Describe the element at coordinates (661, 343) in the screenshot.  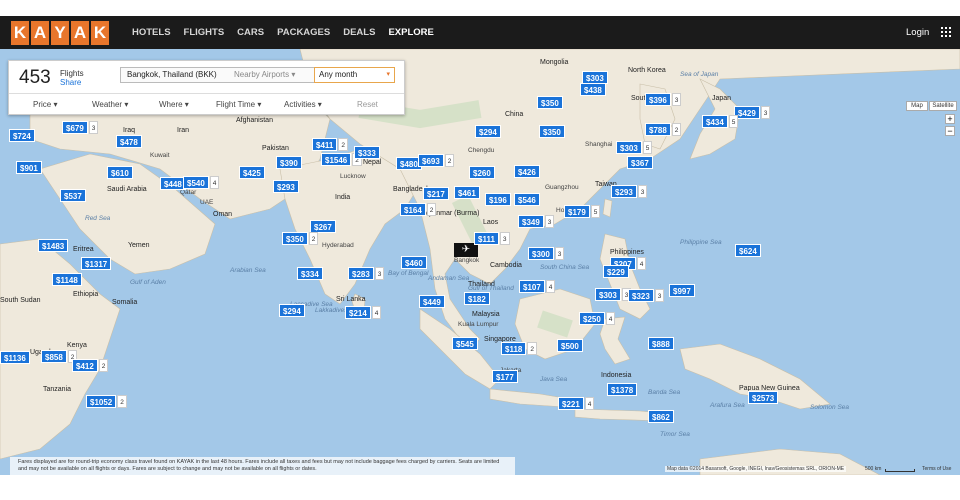
I see `price-pin: $888` at that location.